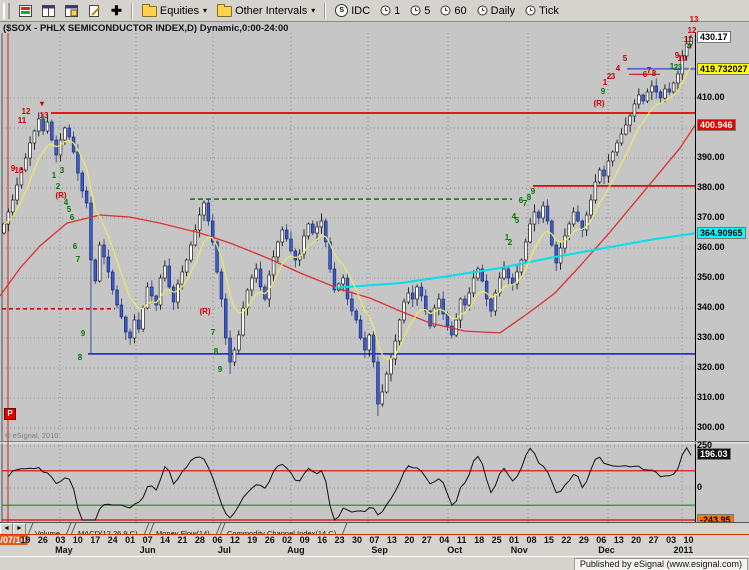 The height and width of the screenshot is (570, 749). What do you see at coordinates (711, 277) in the screenshot?
I see `axis-label: 350.00` at bounding box center [711, 277].